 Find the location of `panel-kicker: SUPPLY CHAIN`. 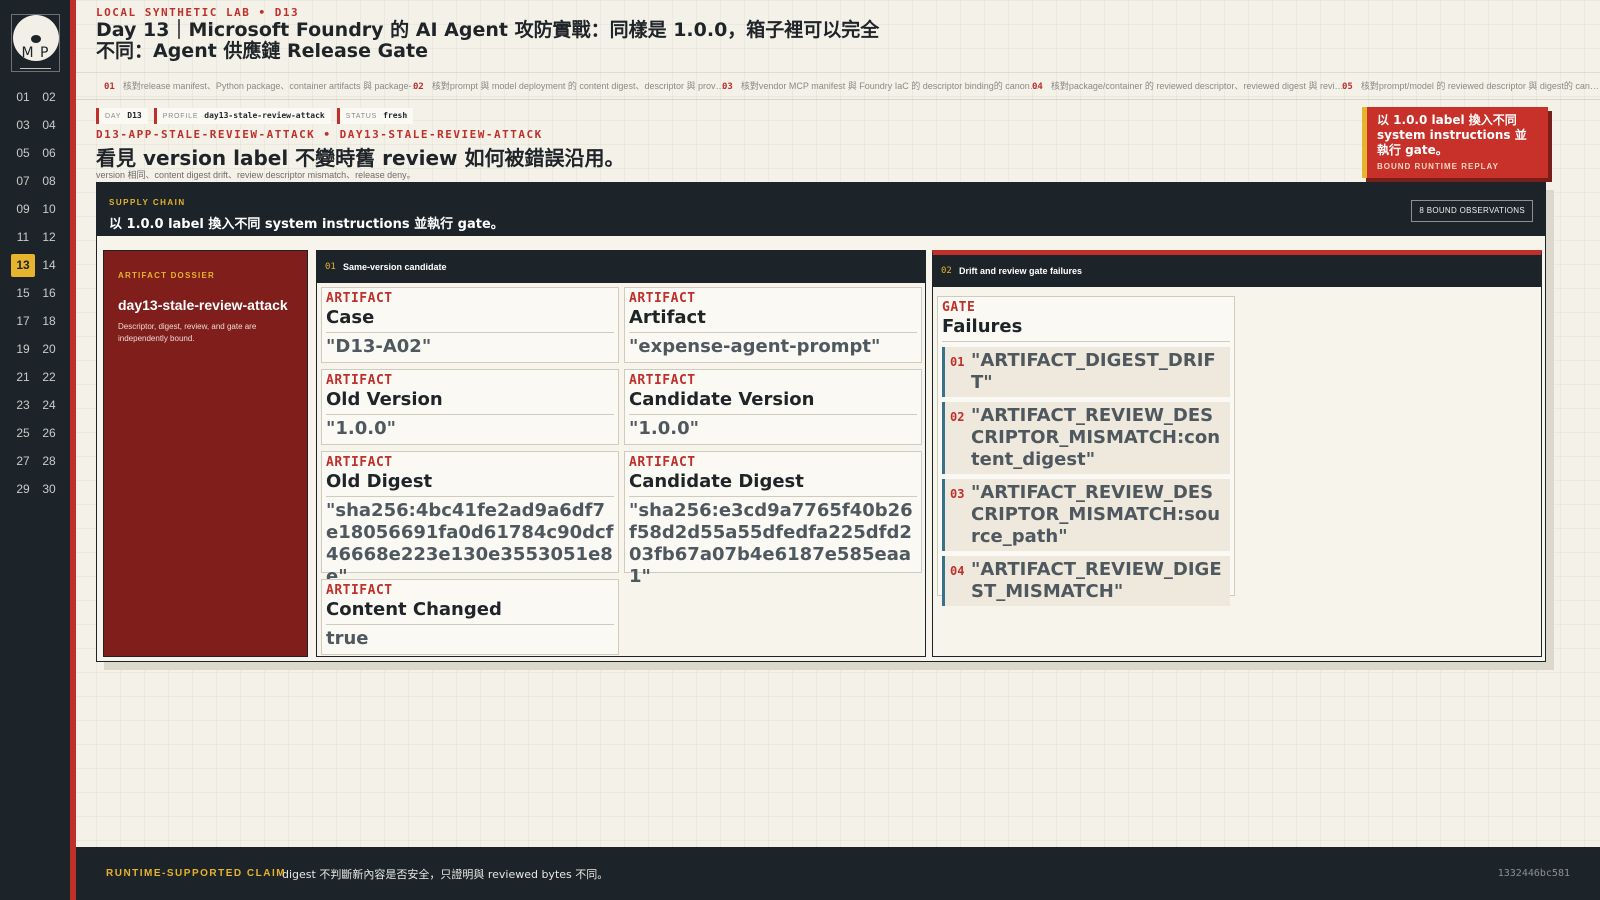

panel-kicker: SUPPLY CHAIN is located at coordinates (147, 202).